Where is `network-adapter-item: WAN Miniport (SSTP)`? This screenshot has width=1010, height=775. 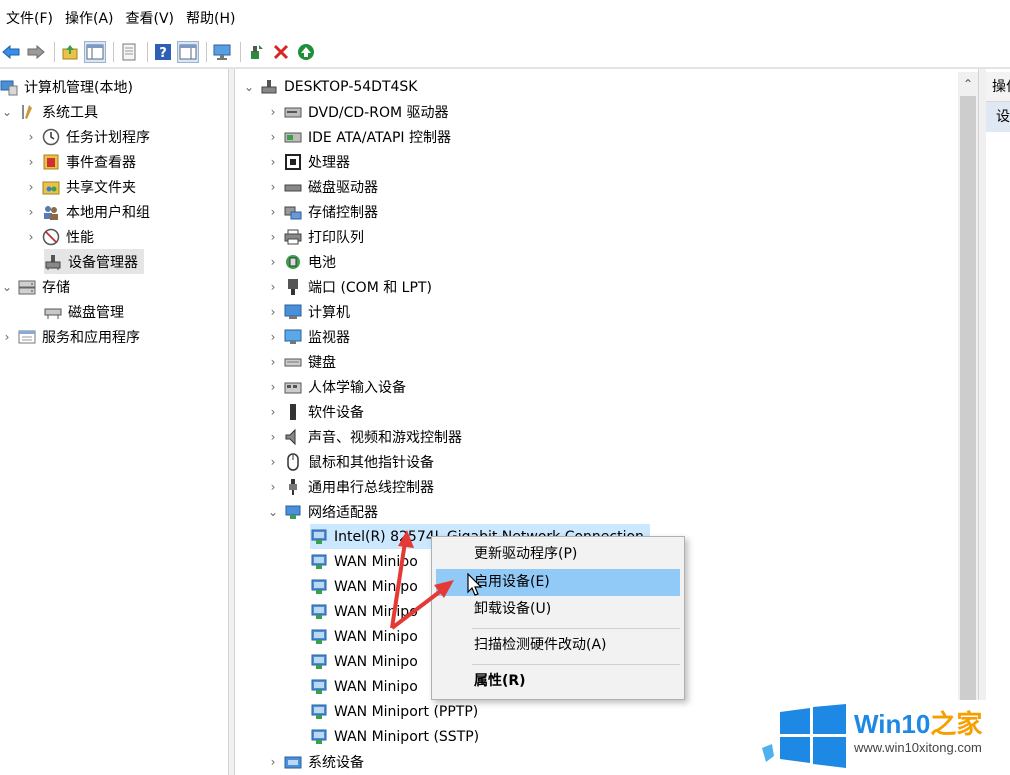
network-adapter-item: WAN Miniport (SSTP) is located at coordinates (394, 736).